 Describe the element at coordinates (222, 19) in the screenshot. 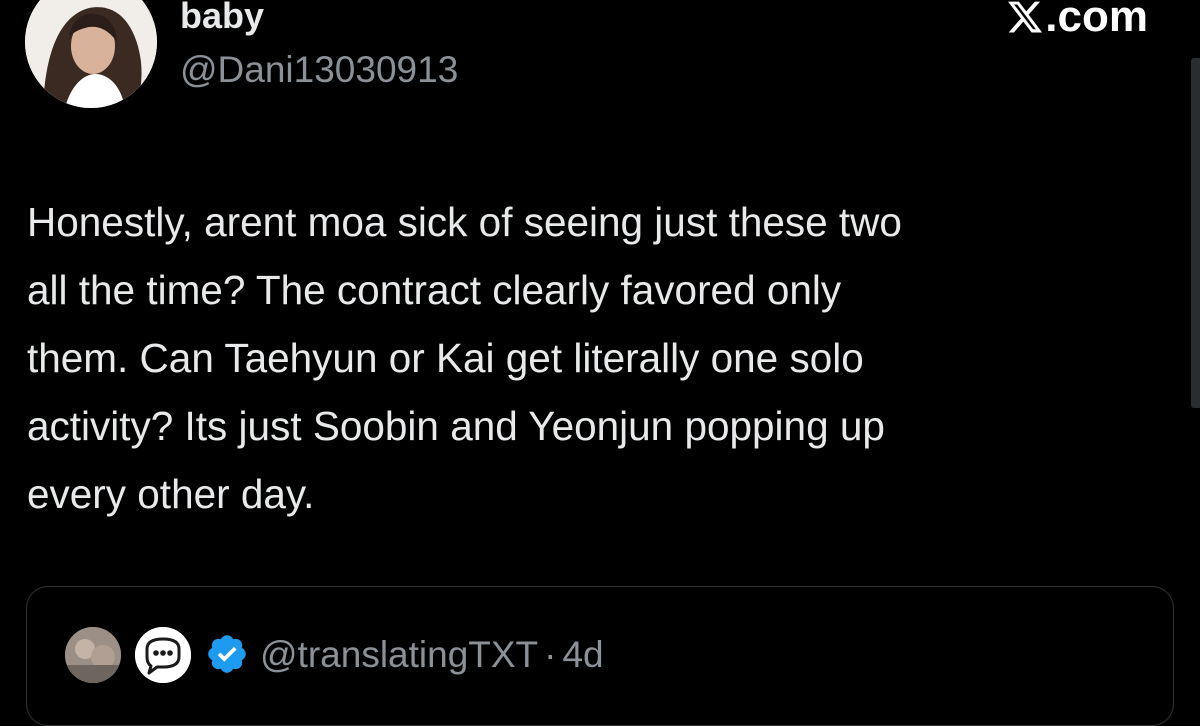

I see `author-display-name: baby` at that location.